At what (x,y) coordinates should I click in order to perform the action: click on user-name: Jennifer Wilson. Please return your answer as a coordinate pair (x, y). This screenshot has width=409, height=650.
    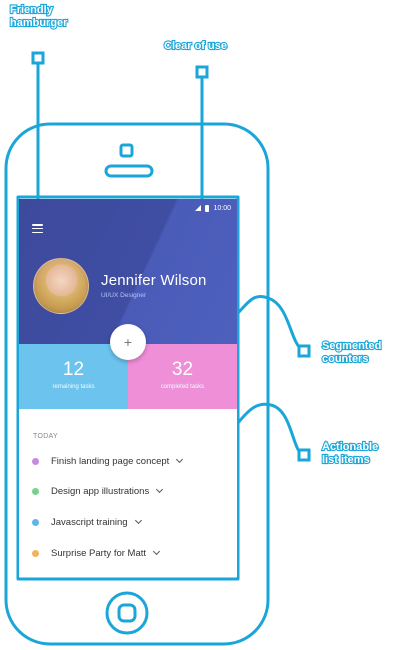
    Looking at the image, I should click on (154, 280).